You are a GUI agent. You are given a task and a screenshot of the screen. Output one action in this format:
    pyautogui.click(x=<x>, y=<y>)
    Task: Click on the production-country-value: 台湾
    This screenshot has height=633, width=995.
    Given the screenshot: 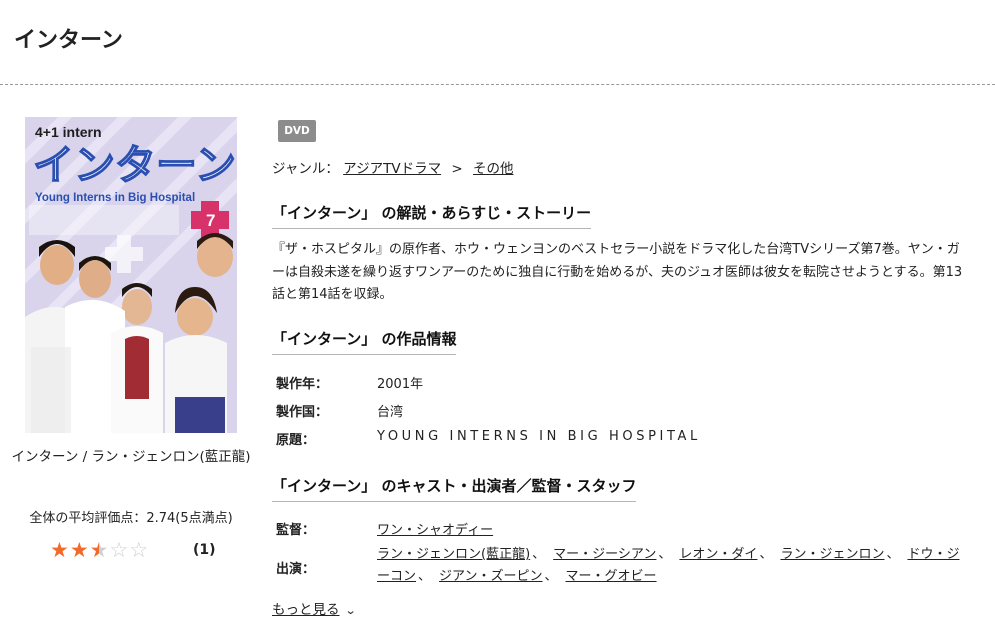 What is the action you would take?
    pyautogui.click(x=390, y=412)
    